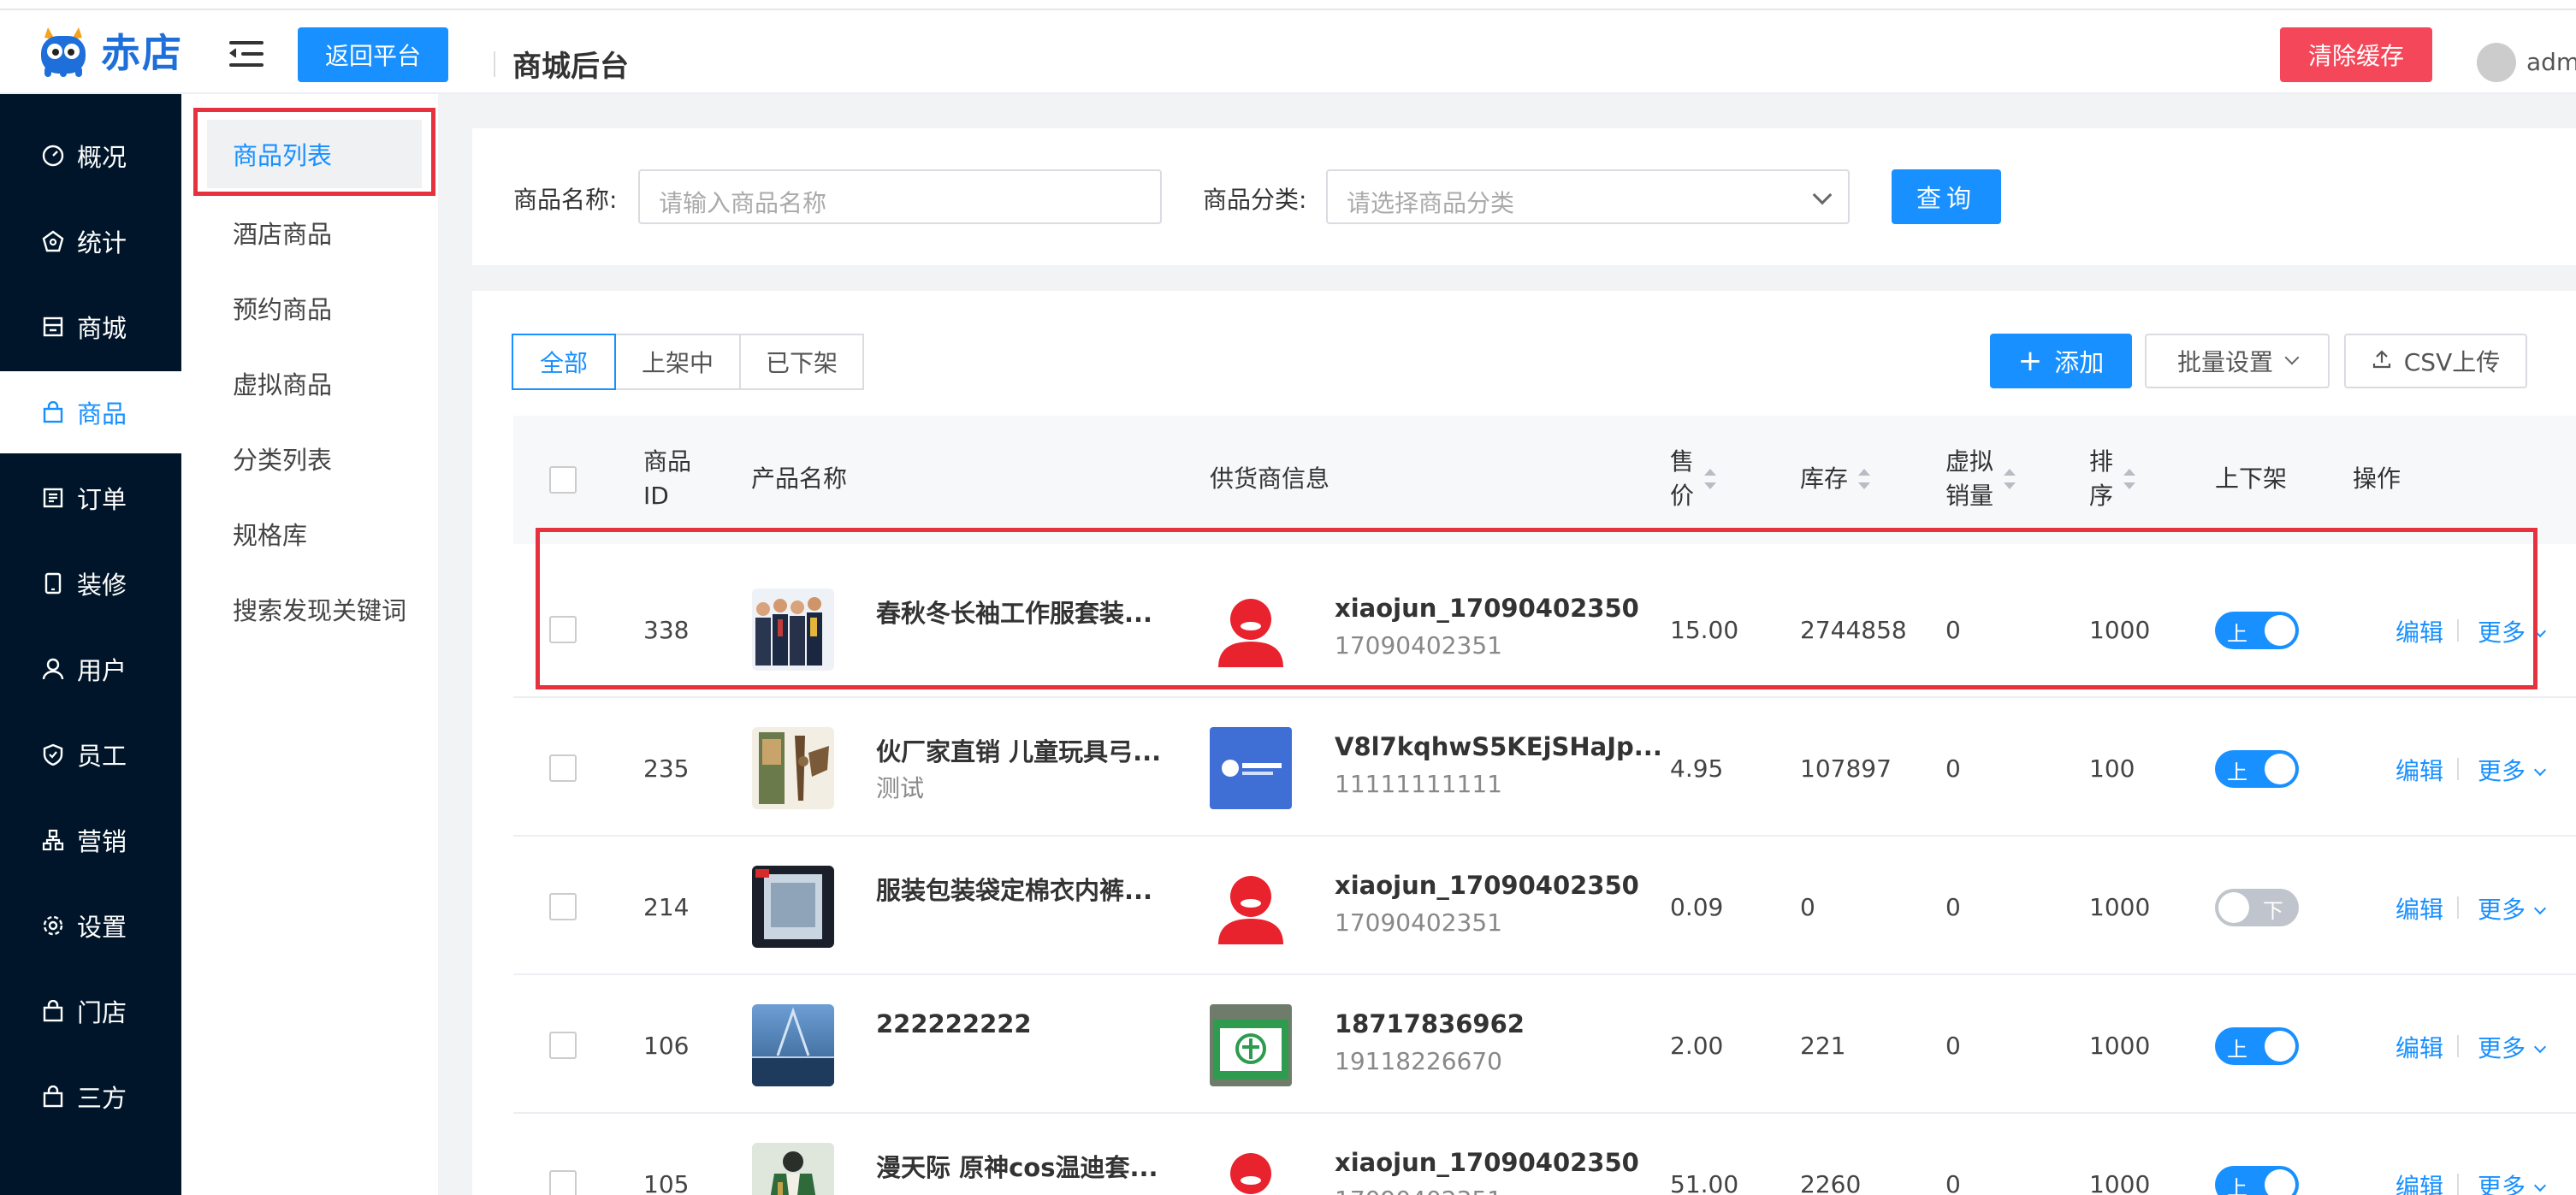 The image size is (2576, 1195). What do you see at coordinates (2496, 63) in the screenshot?
I see `avatar` at bounding box center [2496, 63].